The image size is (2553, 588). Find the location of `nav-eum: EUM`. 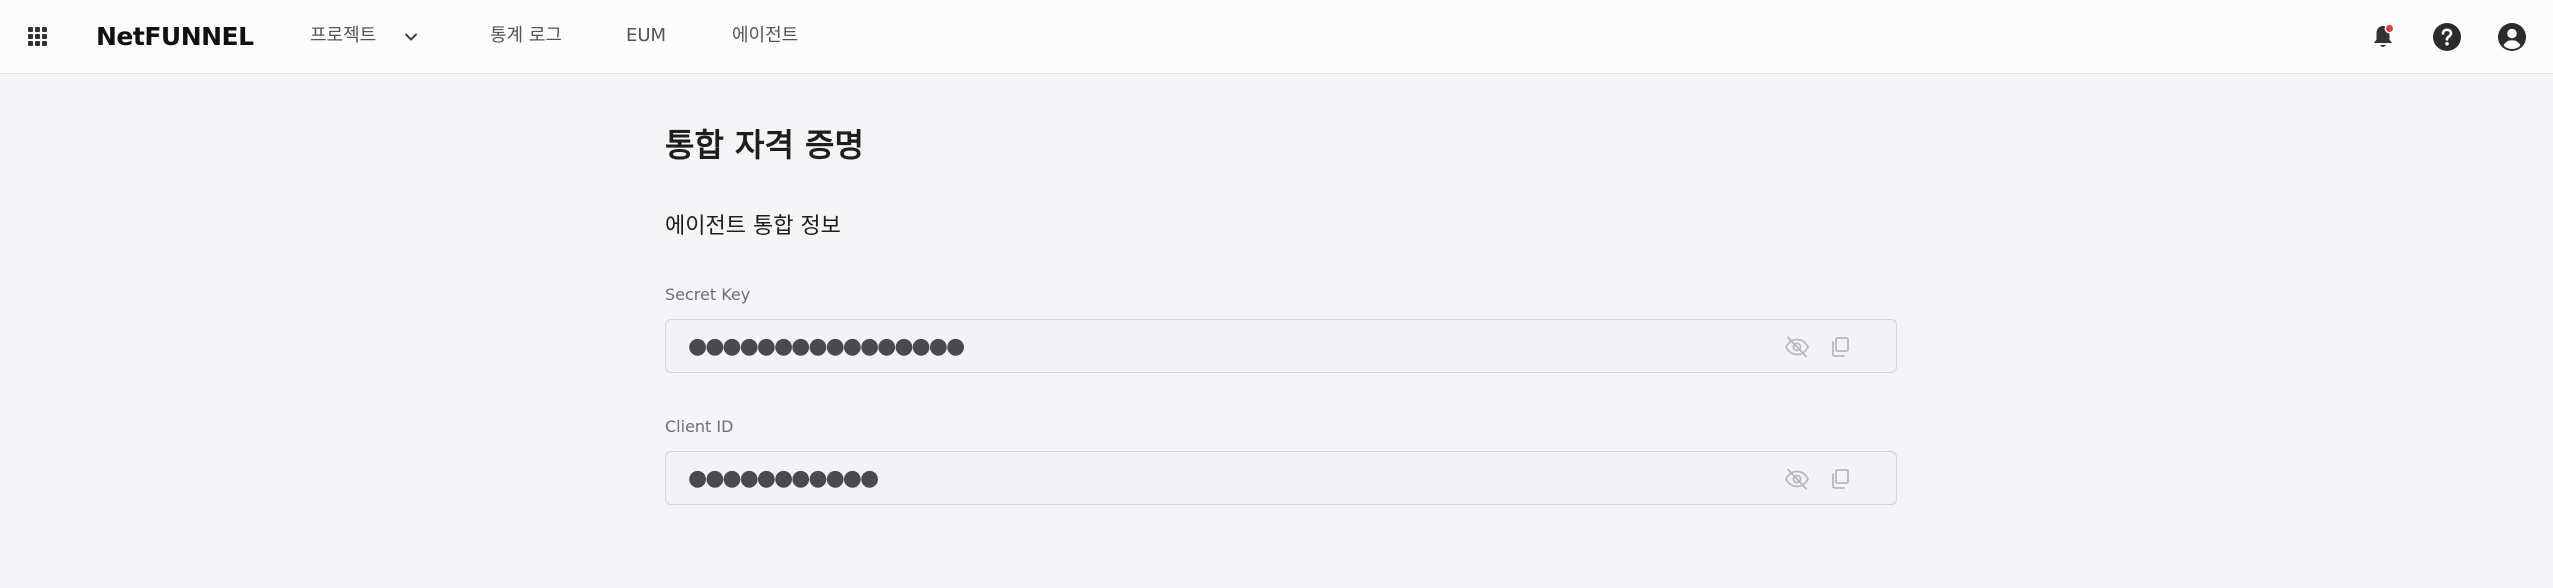

nav-eum: EUM is located at coordinates (646, 36).